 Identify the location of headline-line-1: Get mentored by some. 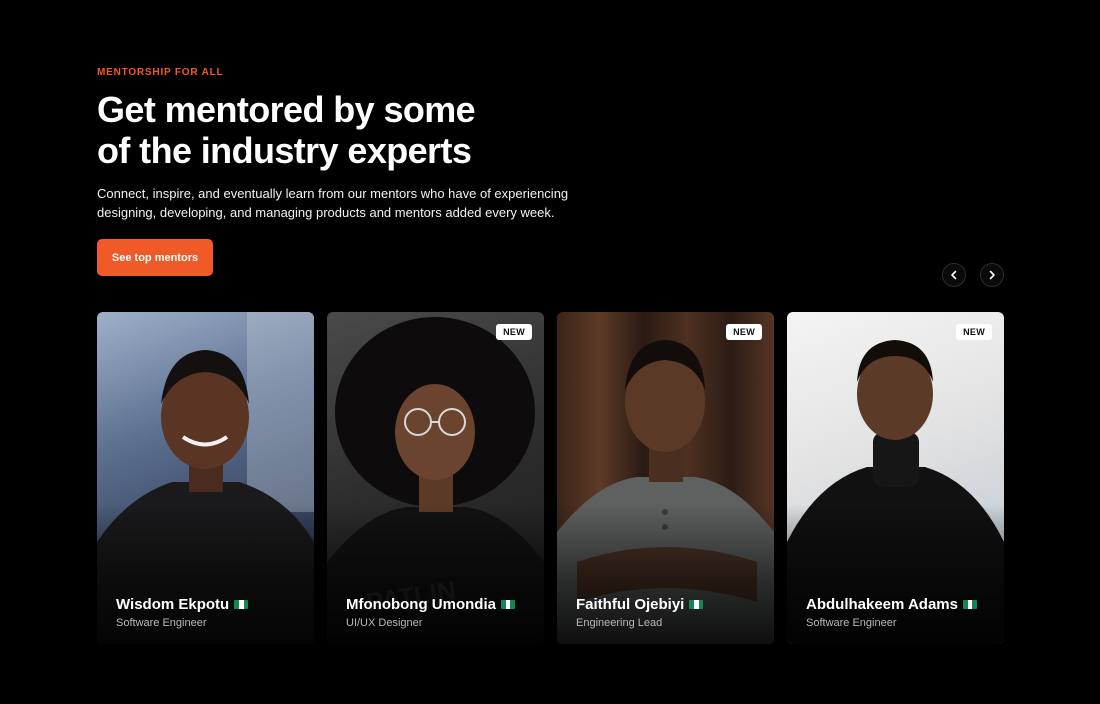
(286, 109).